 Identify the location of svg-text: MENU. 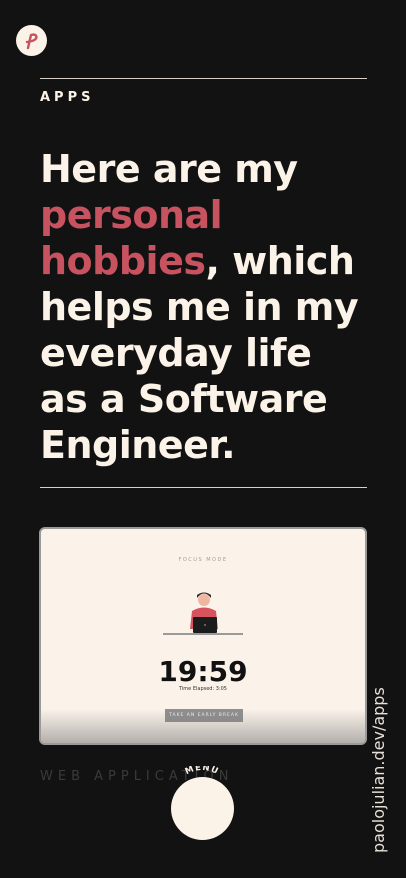
(202, 771).